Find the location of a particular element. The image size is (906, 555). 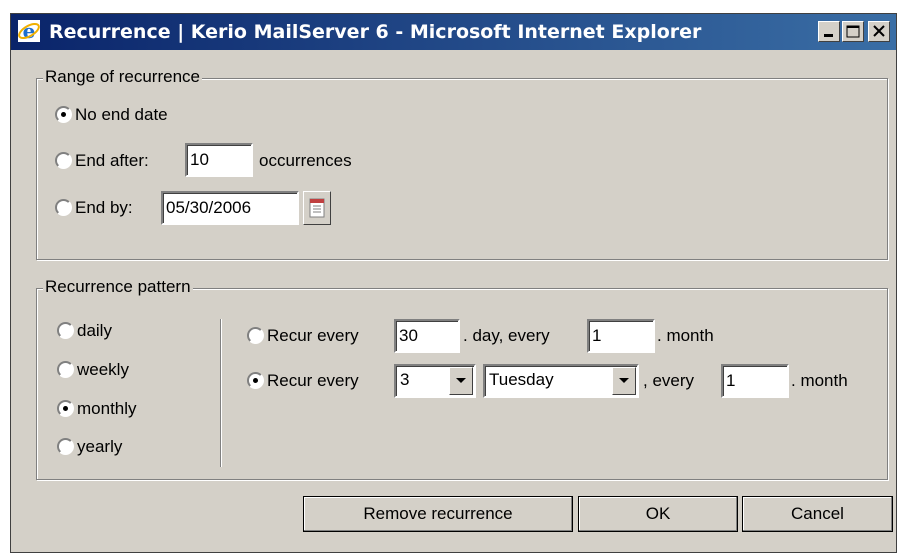

weekly-label: weekly is located at coordinates (103, 369).